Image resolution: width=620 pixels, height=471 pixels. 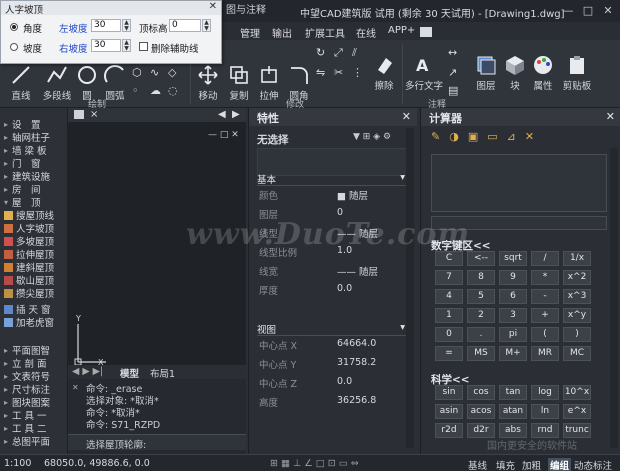 What do you see at coordinates (111, 8) in the screenshot?
I see `dialog-titlebar: 人字坡顶 ✕` at bounding box center [111, 8].